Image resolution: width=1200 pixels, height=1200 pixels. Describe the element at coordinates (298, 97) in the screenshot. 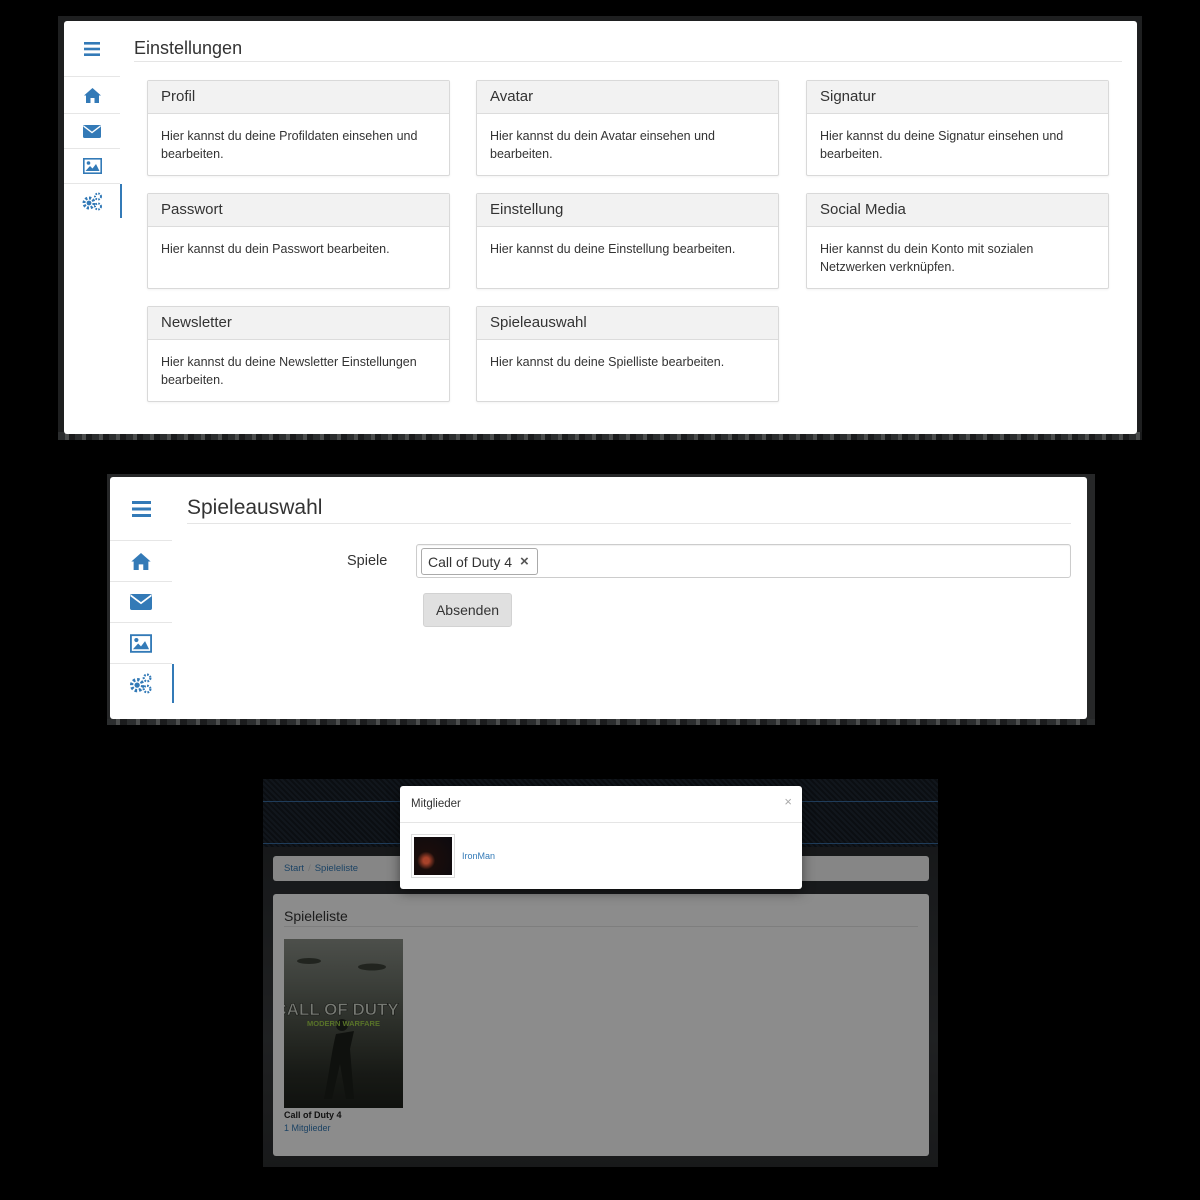

I see `card-title: Profil` at that location.